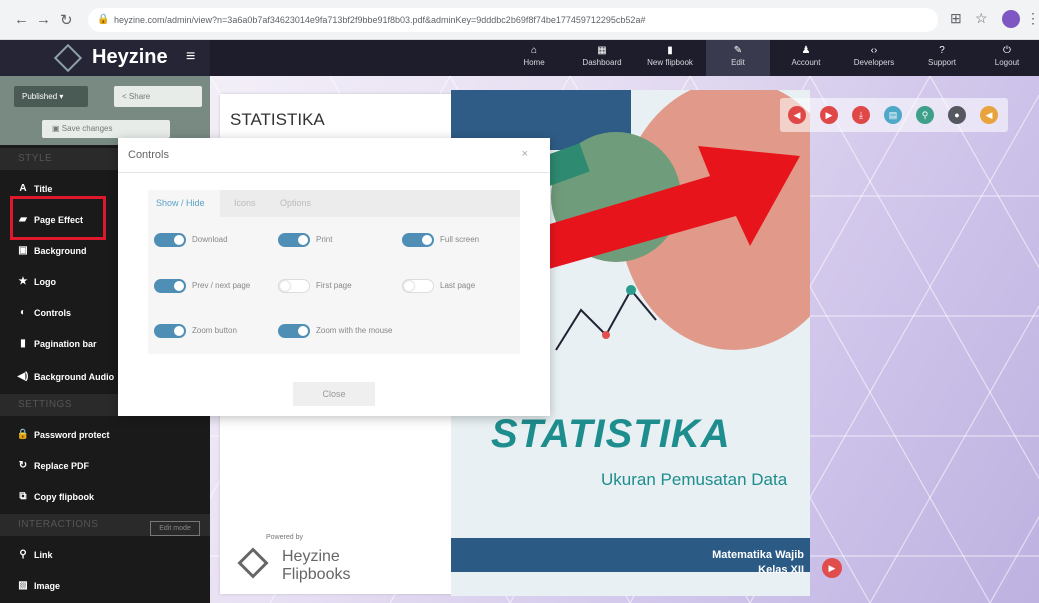 This screenshot has width=1039, height=603. Describe the element at coordinates (64, 497) in the screenshot. I see `sidebar-item-label: Copy flipbook` at that location.